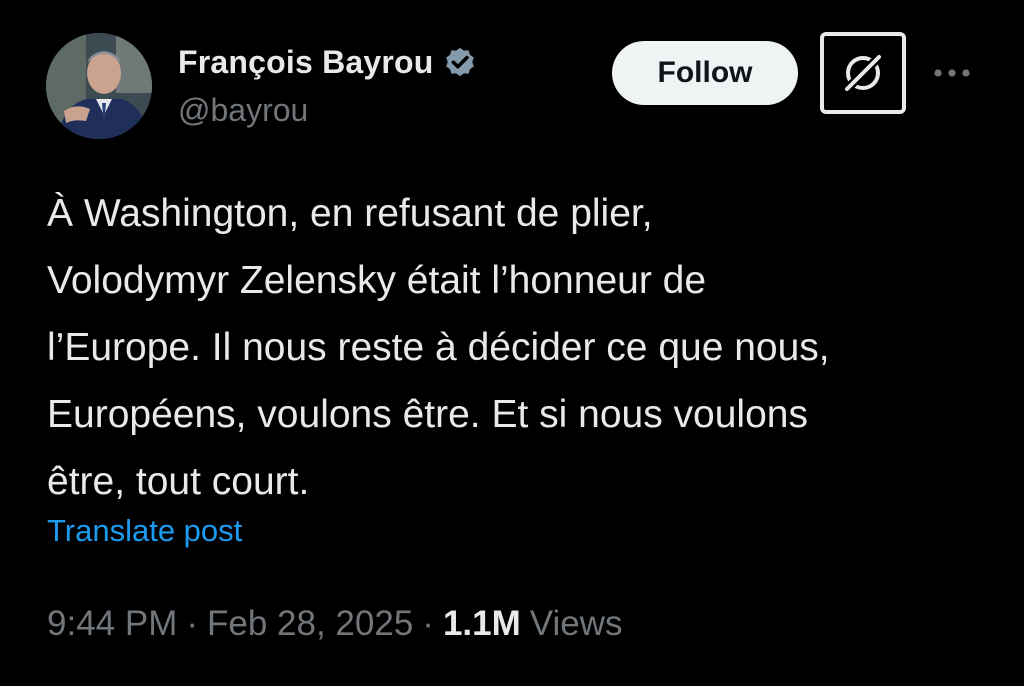 The image size is (1024, 686). I want to click on views-count: 1.1M, so click(481, 623).